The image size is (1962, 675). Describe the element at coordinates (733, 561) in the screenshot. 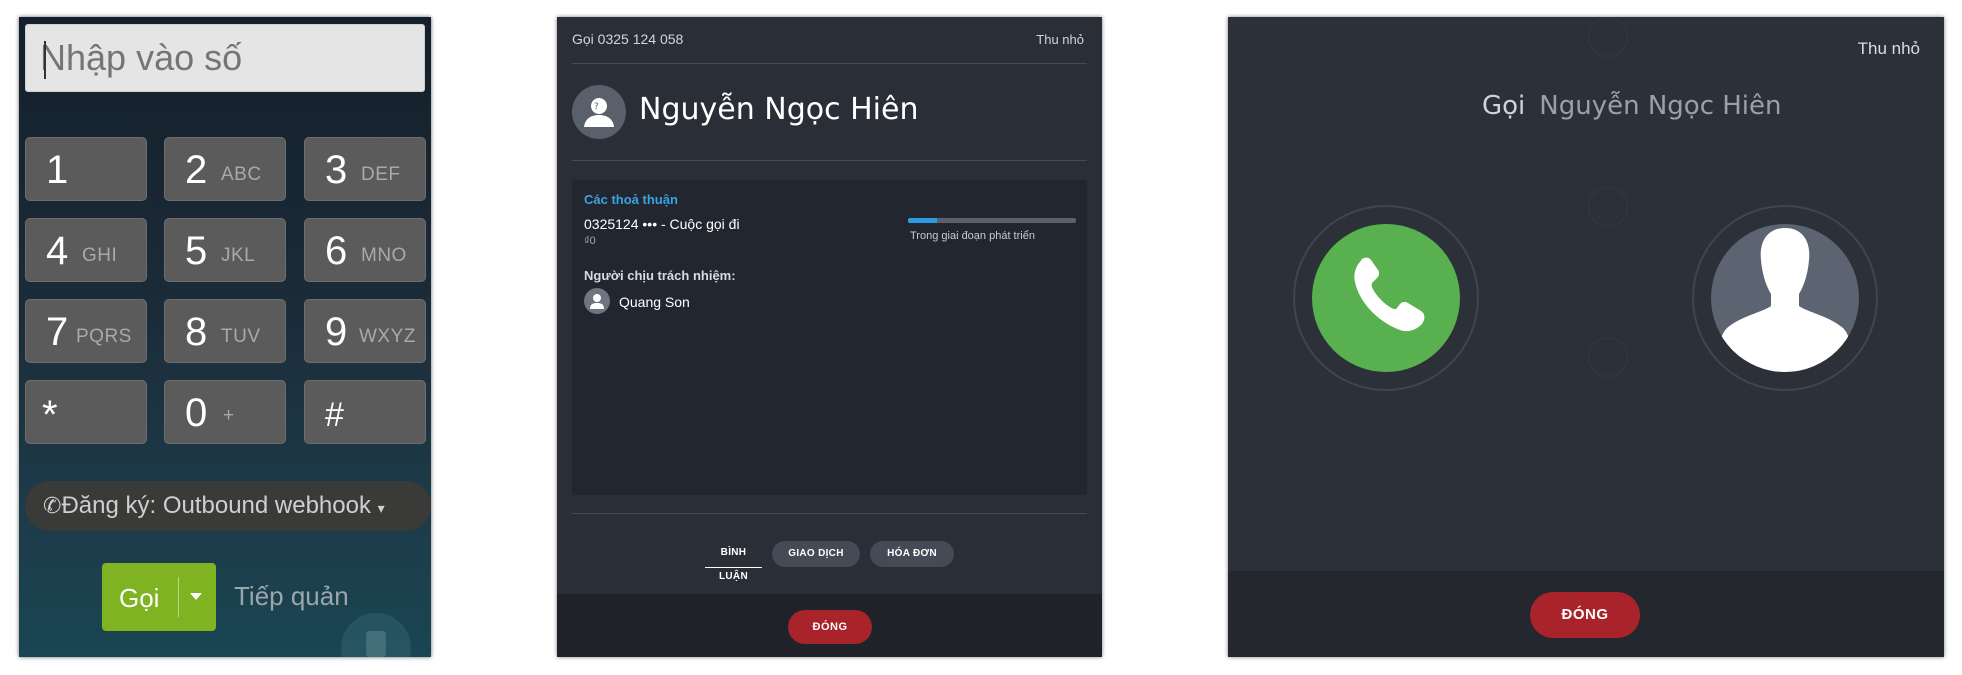

I see `tab-comments: BÌNH LUẬN` at that location.